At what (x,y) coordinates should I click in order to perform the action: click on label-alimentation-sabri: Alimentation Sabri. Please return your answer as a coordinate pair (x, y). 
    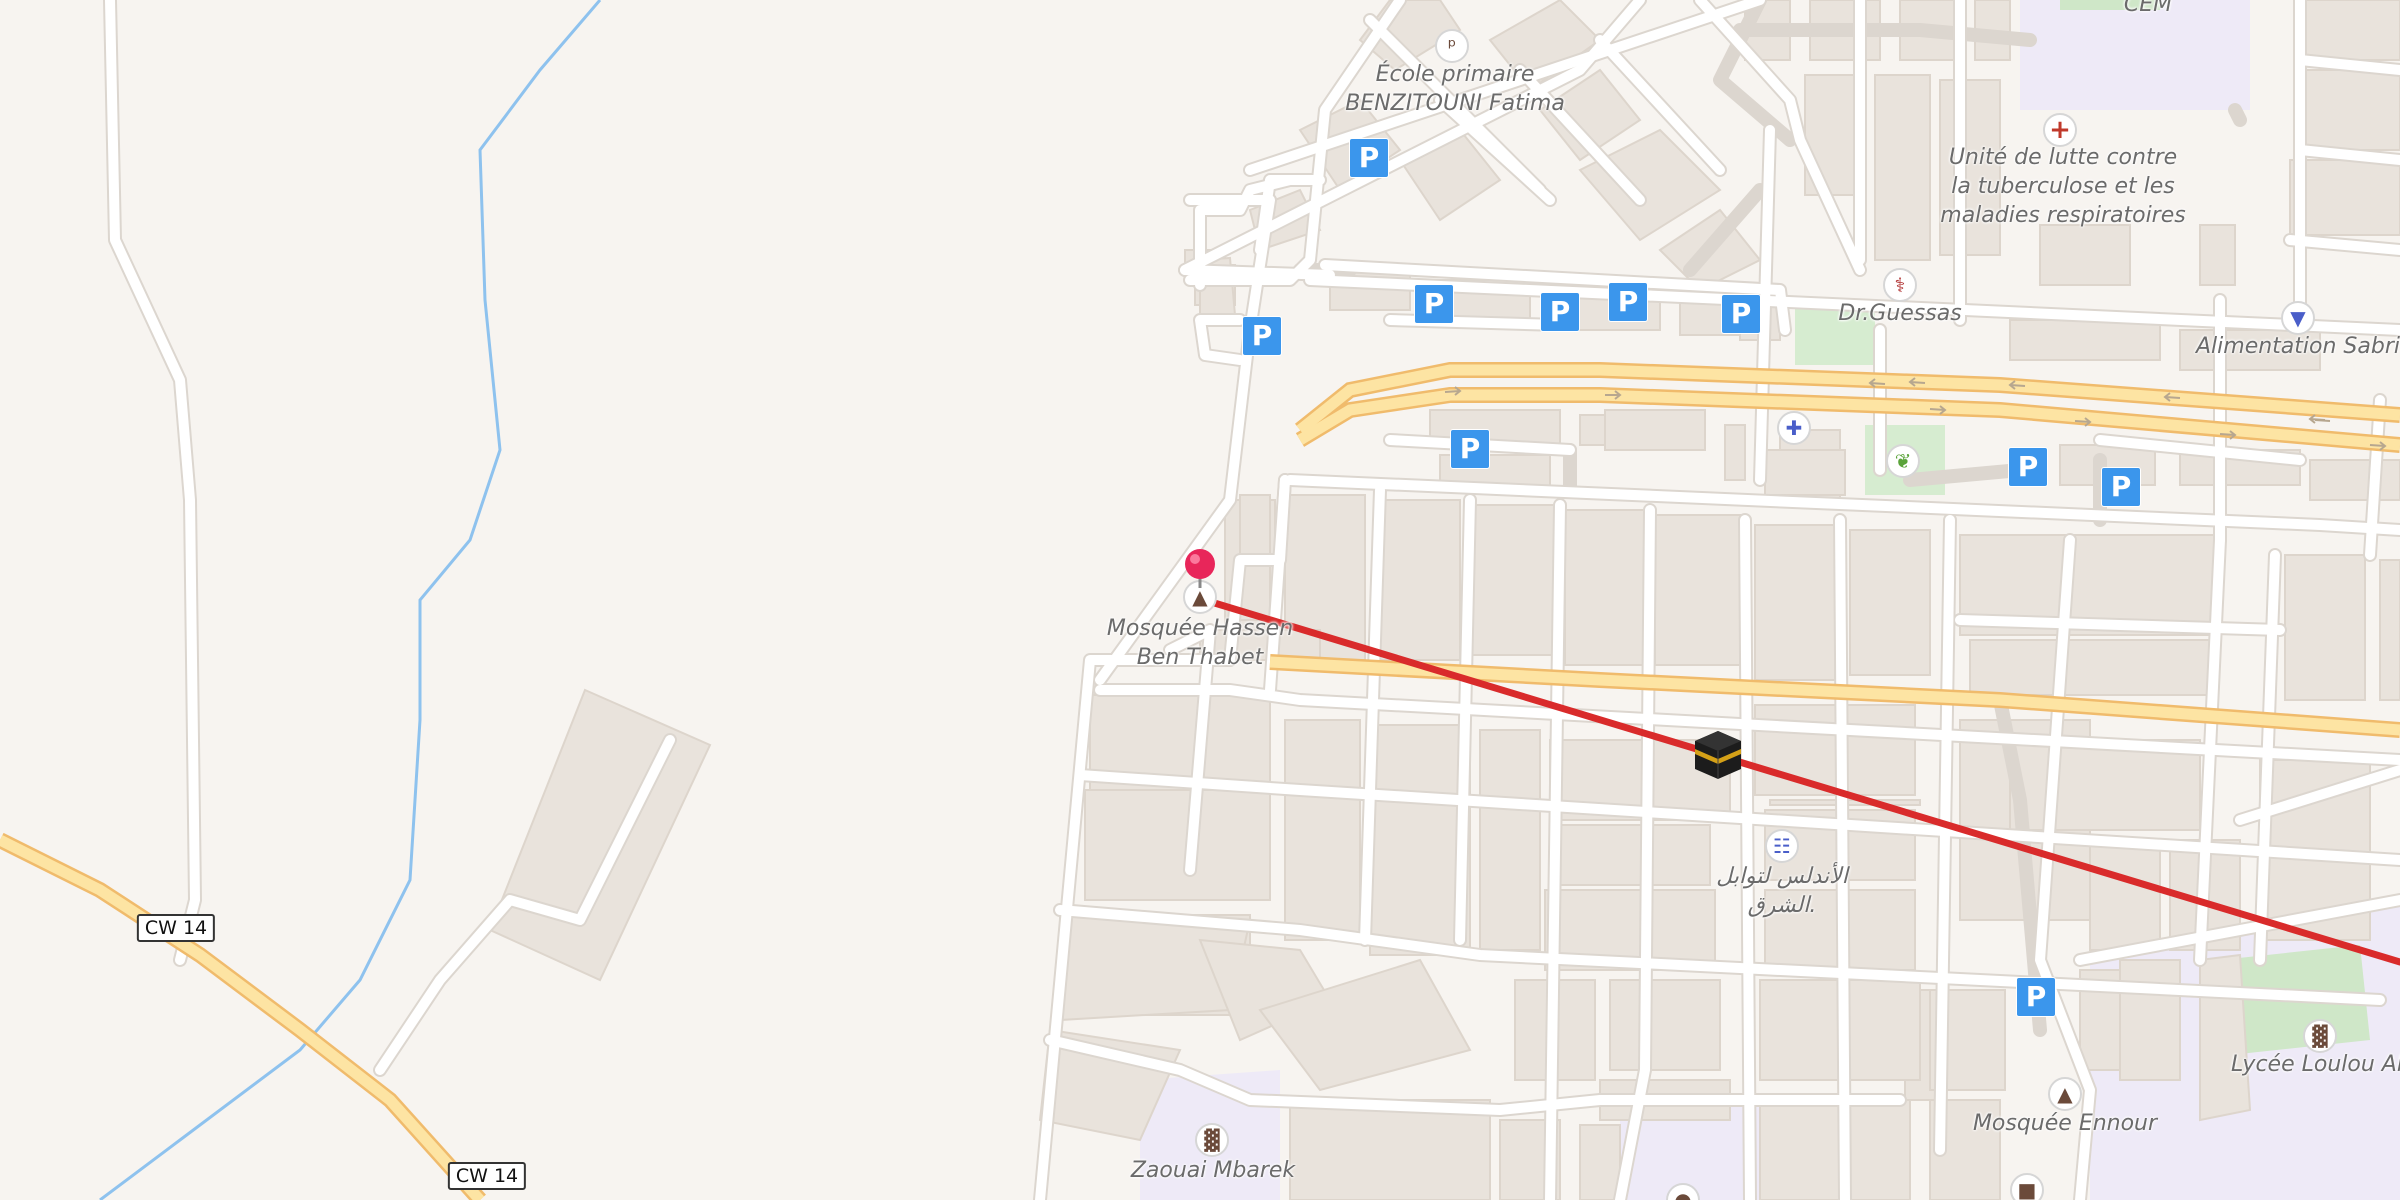
    Looking at the image, I should click on (2298, 346).